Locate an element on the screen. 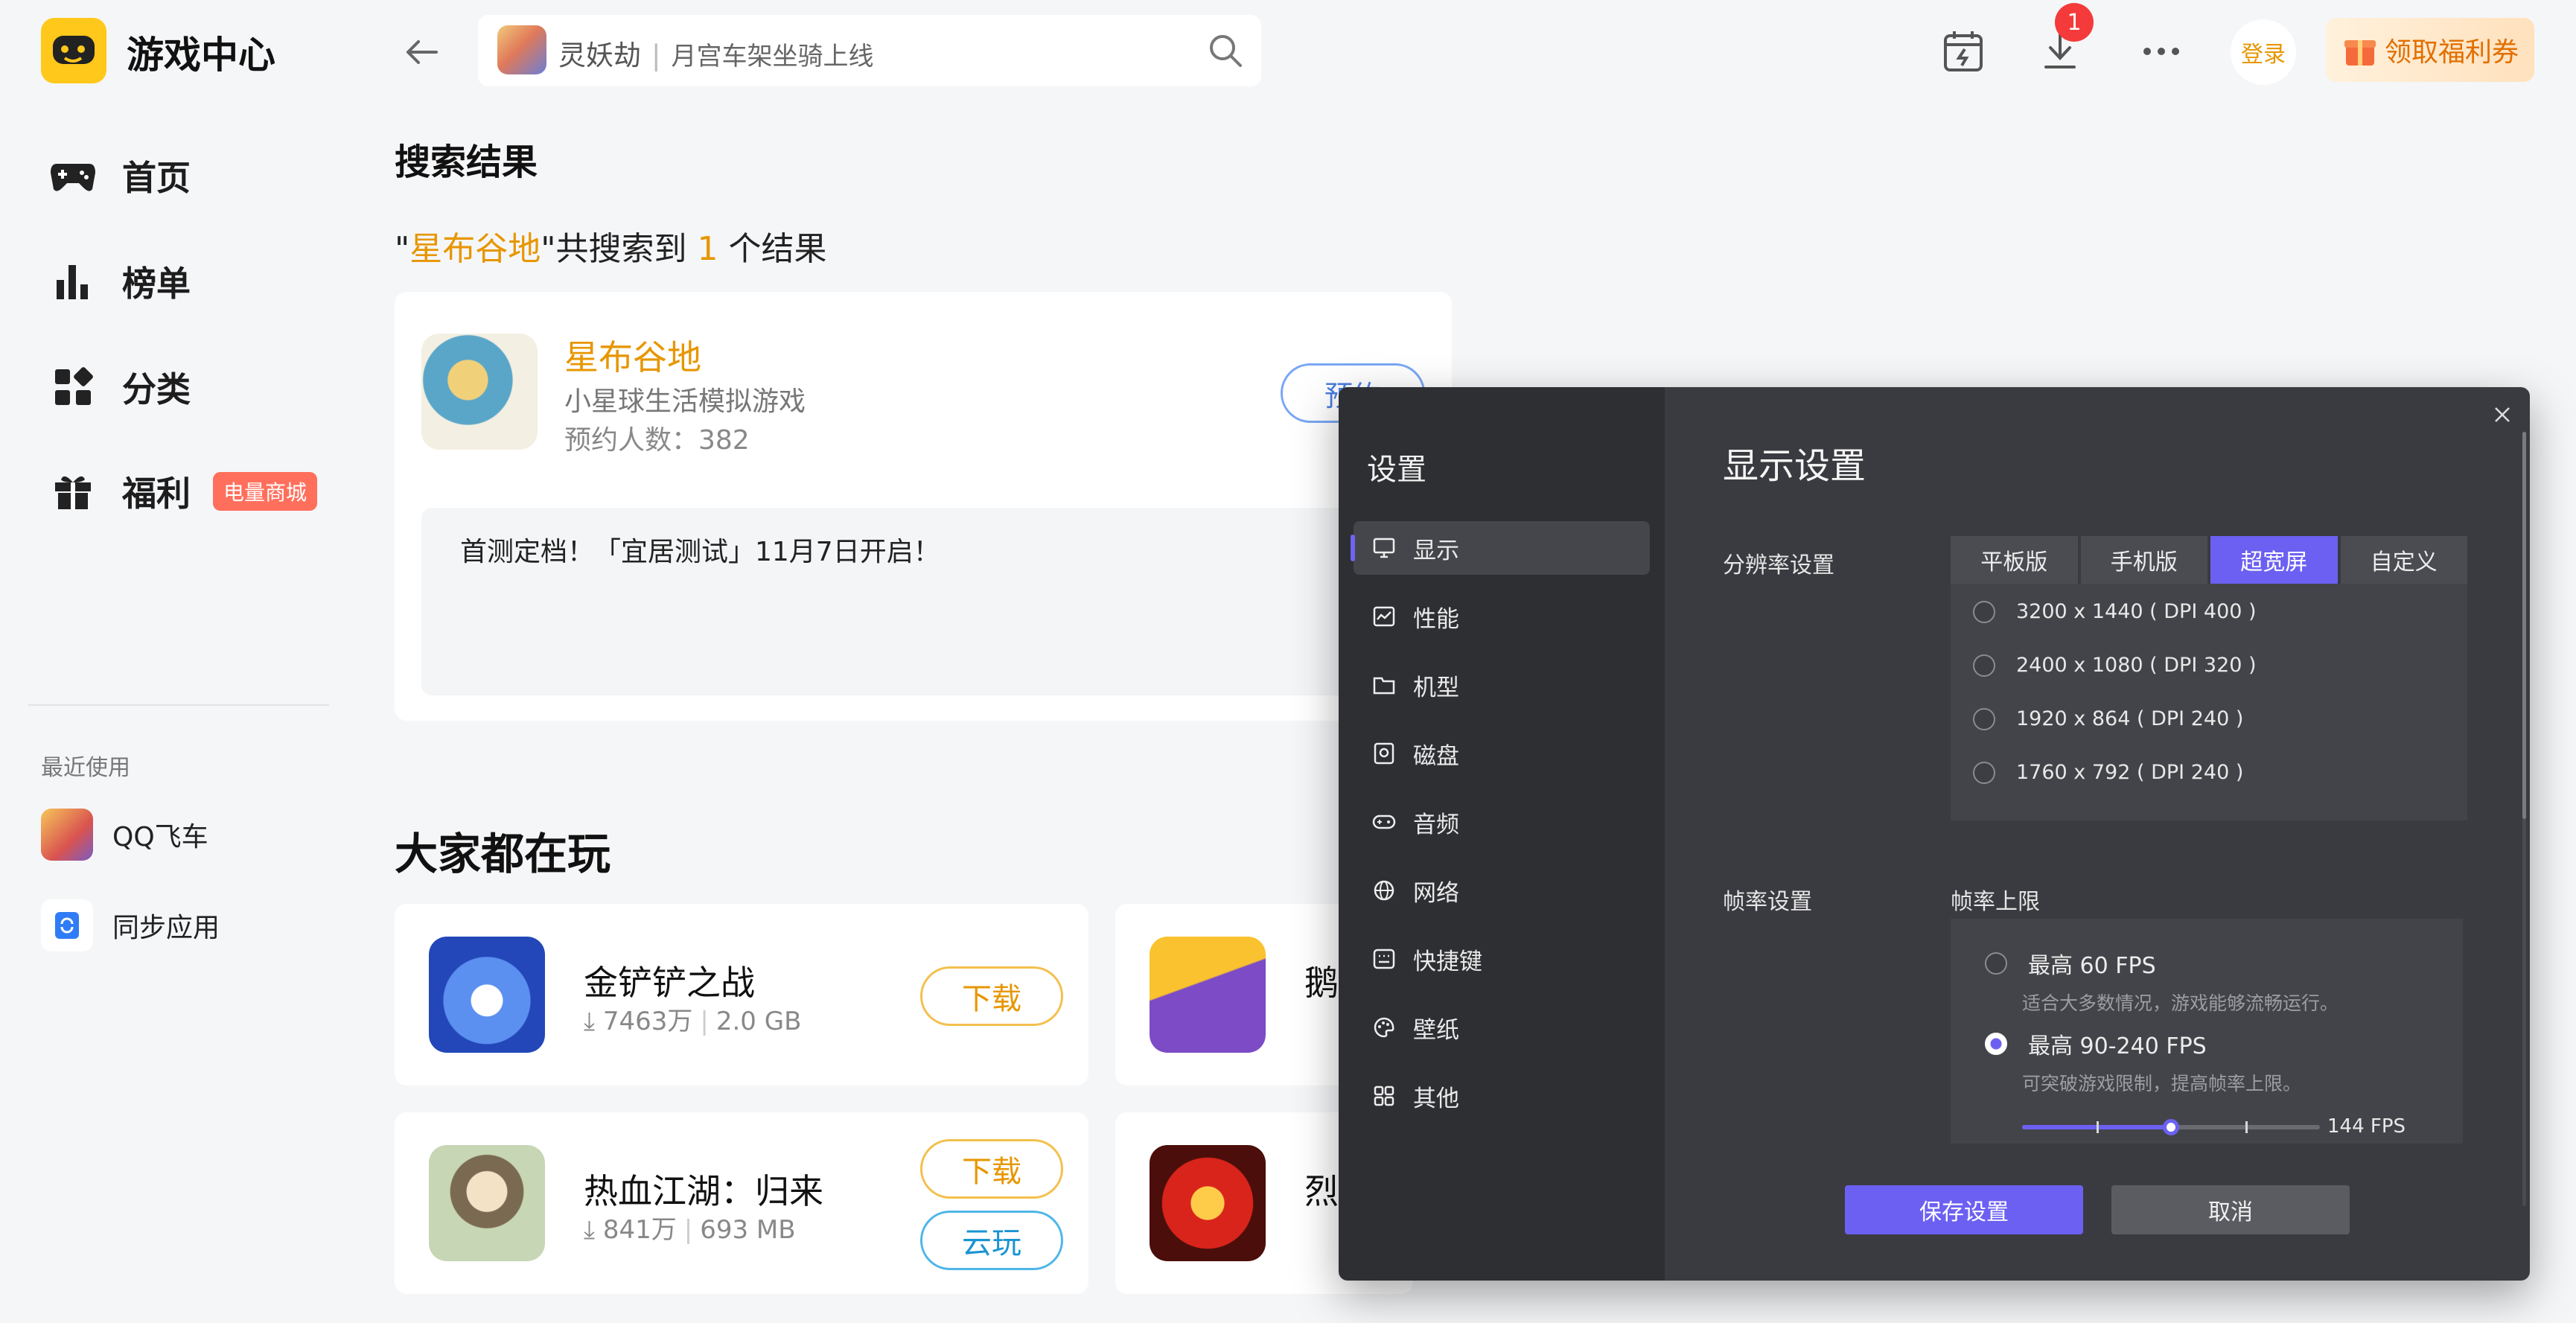 Image resolution: width=2576 pixels, height=1323 pixels. resolution-option: 2400 x 1080 ( DPI 320 ) is located at coordinates (2115, 666).